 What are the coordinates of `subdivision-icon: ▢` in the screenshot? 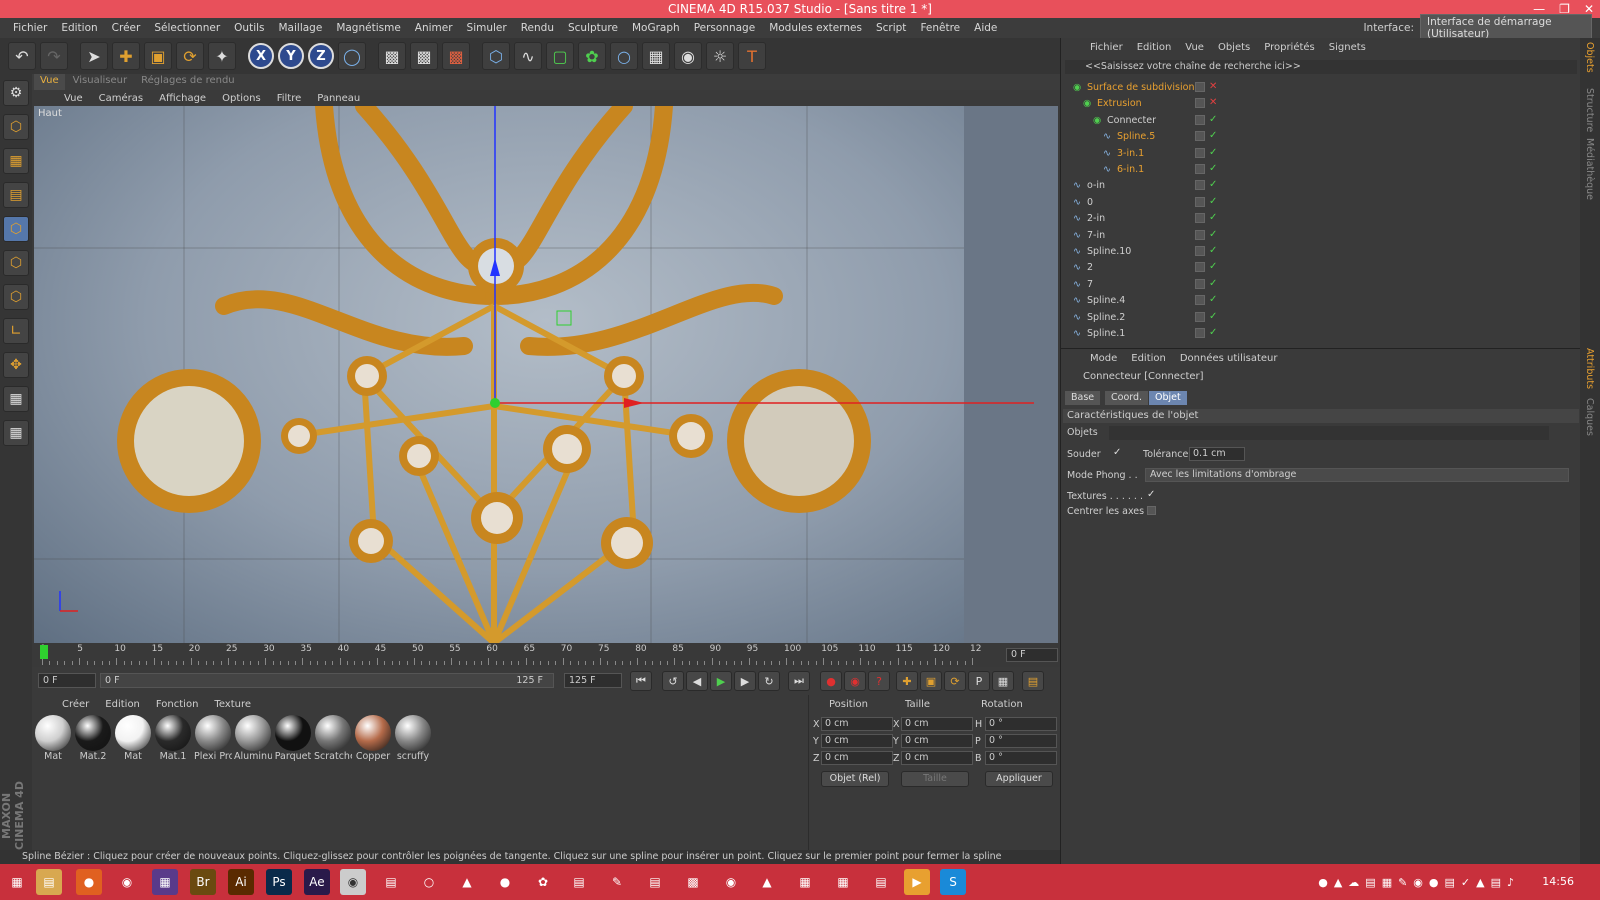 It's located at (560, 56).